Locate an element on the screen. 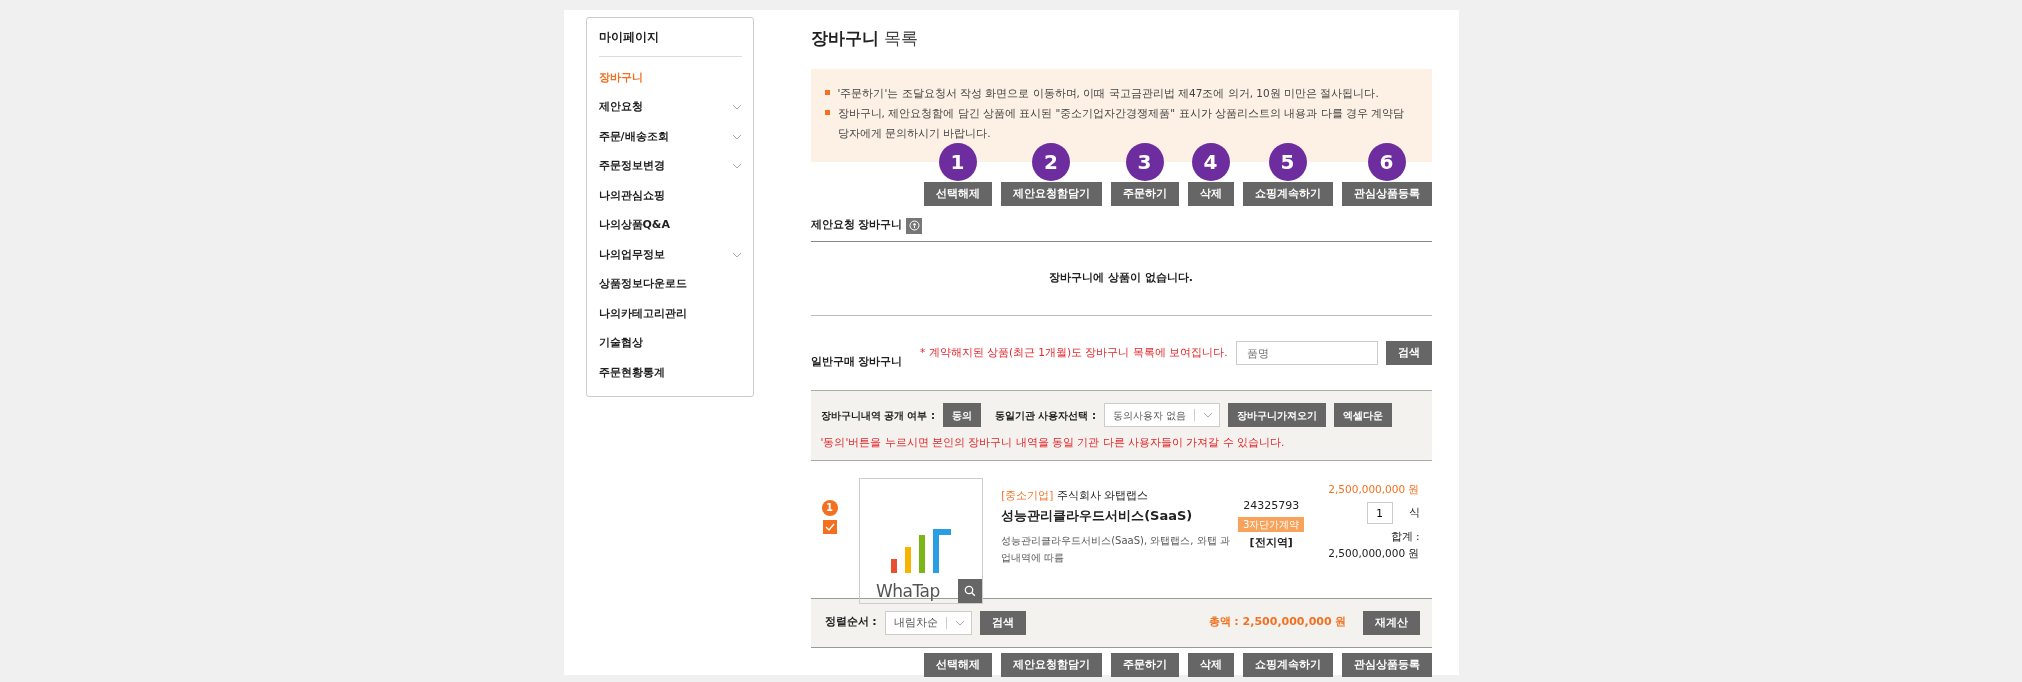 Image resolution: width=2022 pixels, height=682 pixels. quantity-field: 1 is located at coordinates (1379, 513).